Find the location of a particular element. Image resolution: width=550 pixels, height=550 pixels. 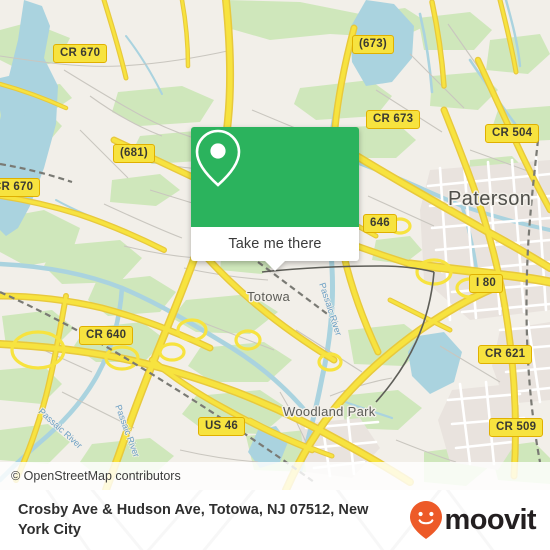

road-shield-cr-670-west: CR 670 is located at coordinates (20, 187).